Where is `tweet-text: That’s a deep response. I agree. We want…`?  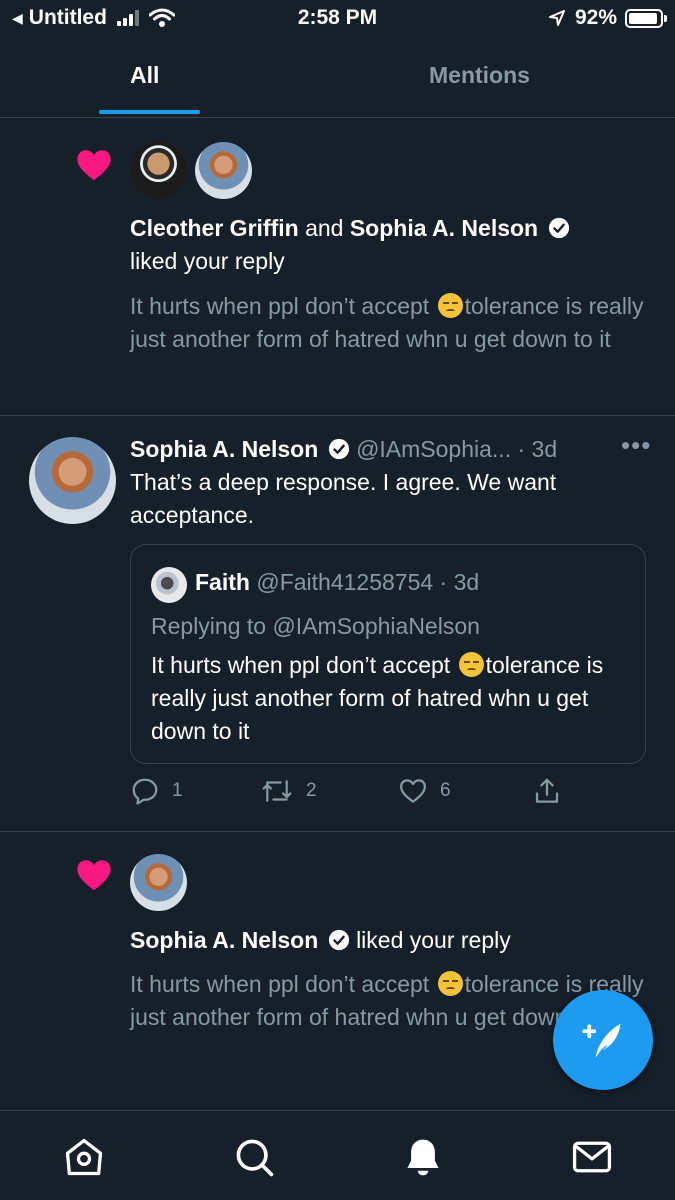 tweet-text: That’s a deep response. I agree. We want… is located at coordinates (343, 498).